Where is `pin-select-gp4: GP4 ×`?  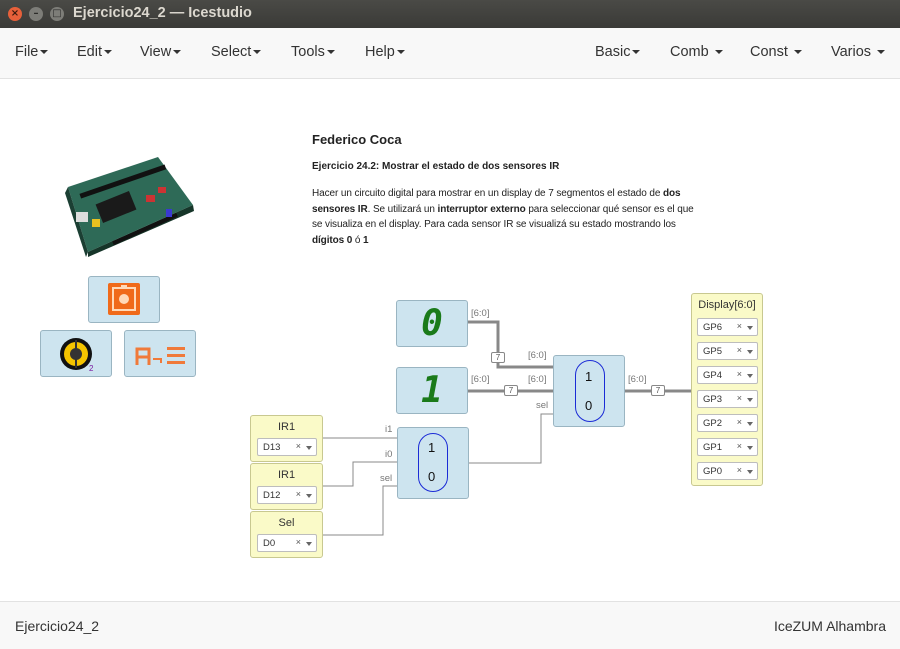 pin-select-gp4: GP4 × is located at coordinates (727, 375).